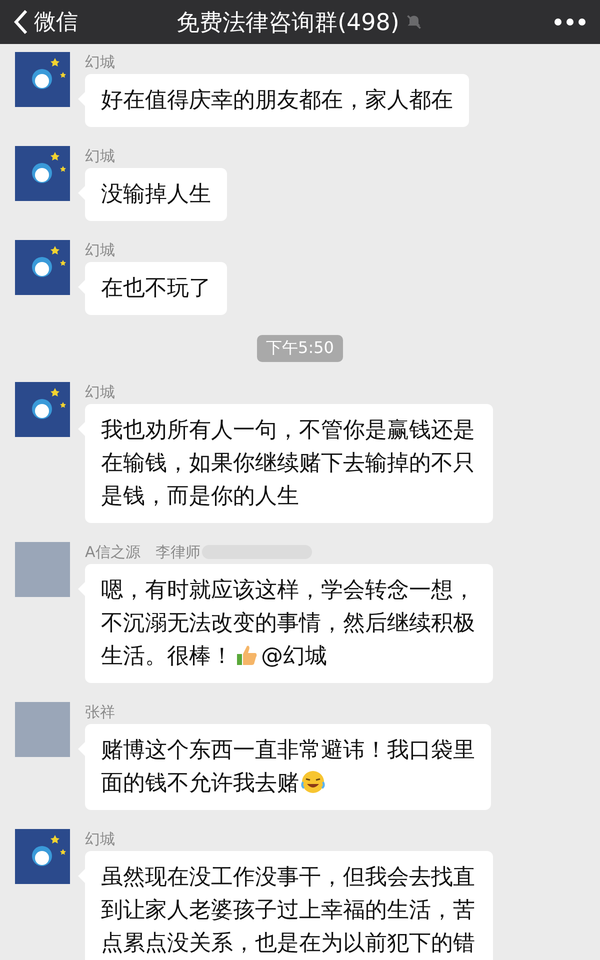  Describe the element at coordinates (288, 910) in the screenshot. I see `message-text: 虽然现在没工作没事干，但我会去找直到让家人老婆孩子过上幸福的生活，苦点累点没关系，也是在为以前犯下的错` at that location.